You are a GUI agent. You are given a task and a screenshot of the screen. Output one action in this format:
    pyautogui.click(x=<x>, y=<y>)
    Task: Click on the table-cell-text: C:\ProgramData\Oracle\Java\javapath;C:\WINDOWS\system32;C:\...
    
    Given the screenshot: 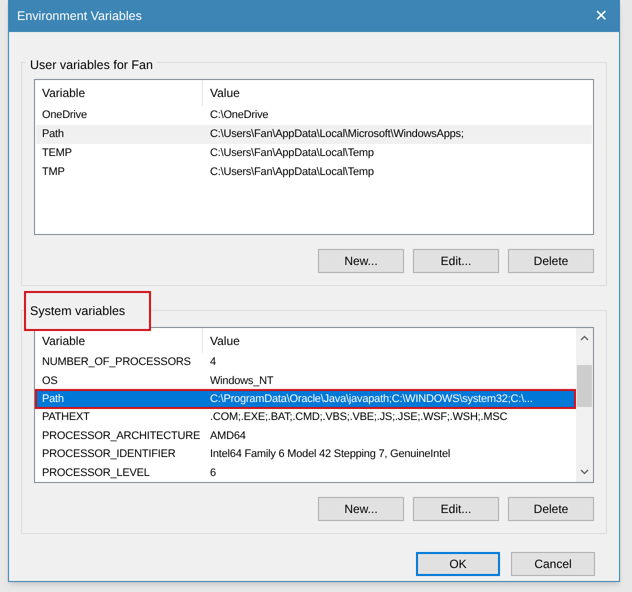 What is the action you would take?
    pyautogui.click(x=371, y=399)
    